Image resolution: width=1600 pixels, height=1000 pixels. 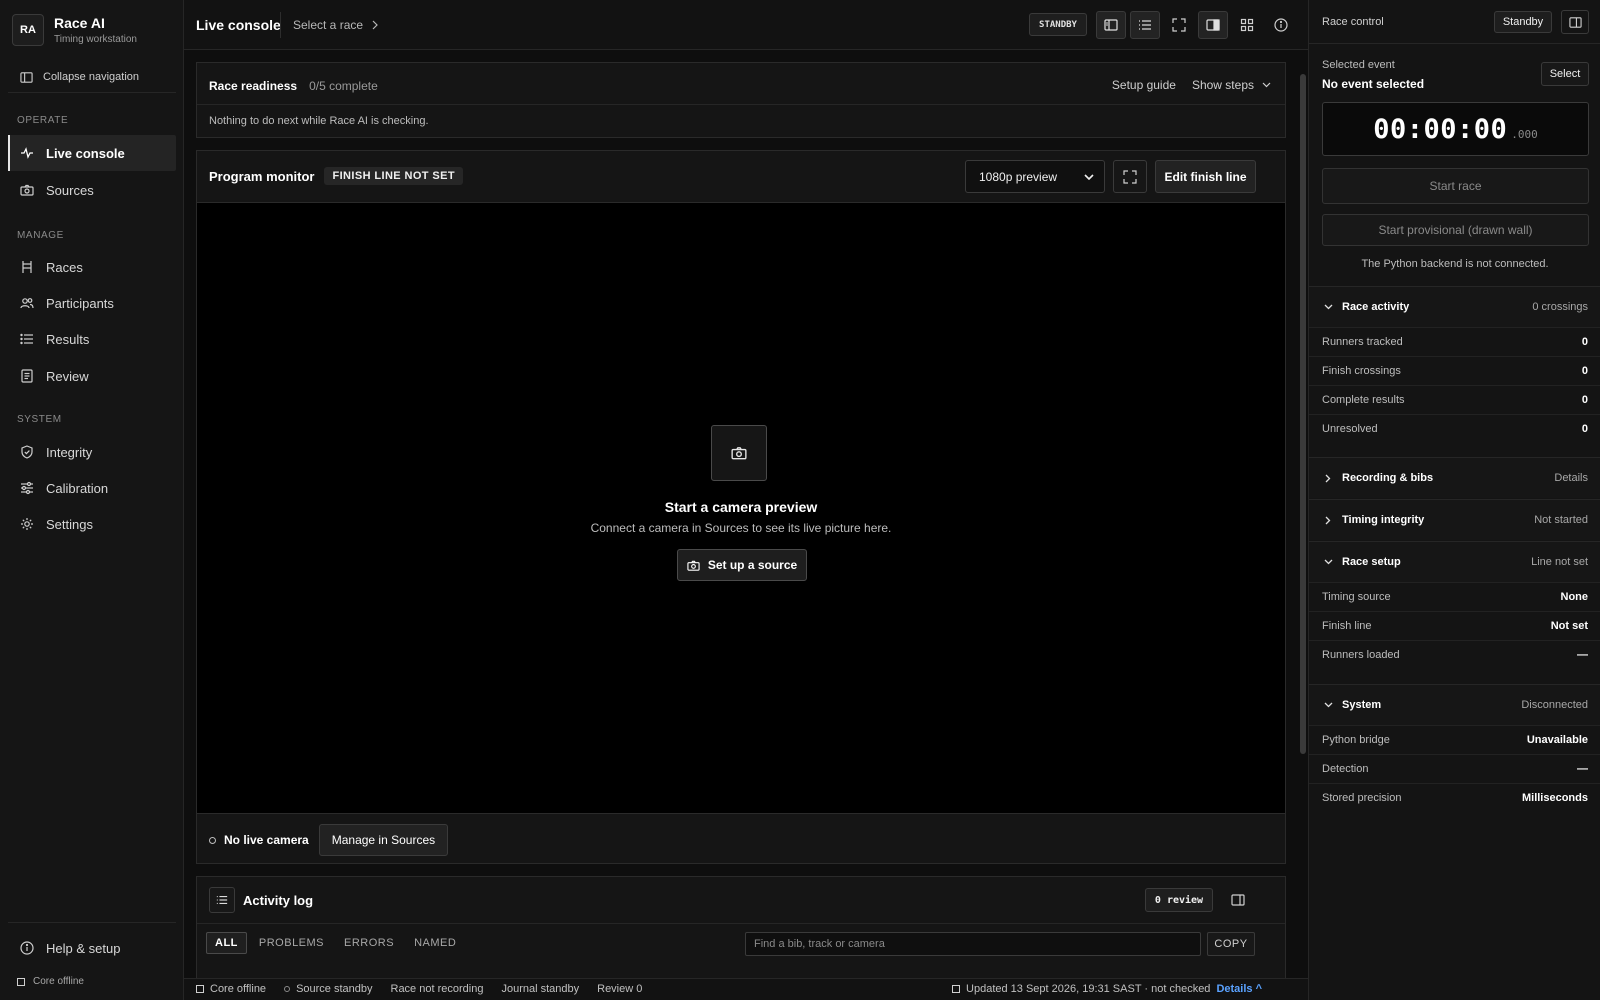 What do you see at coordinates (291, 943) in the screenshot?
I see `filter-tab-problems: PROBLEMS` at bounding box center [291, 943].